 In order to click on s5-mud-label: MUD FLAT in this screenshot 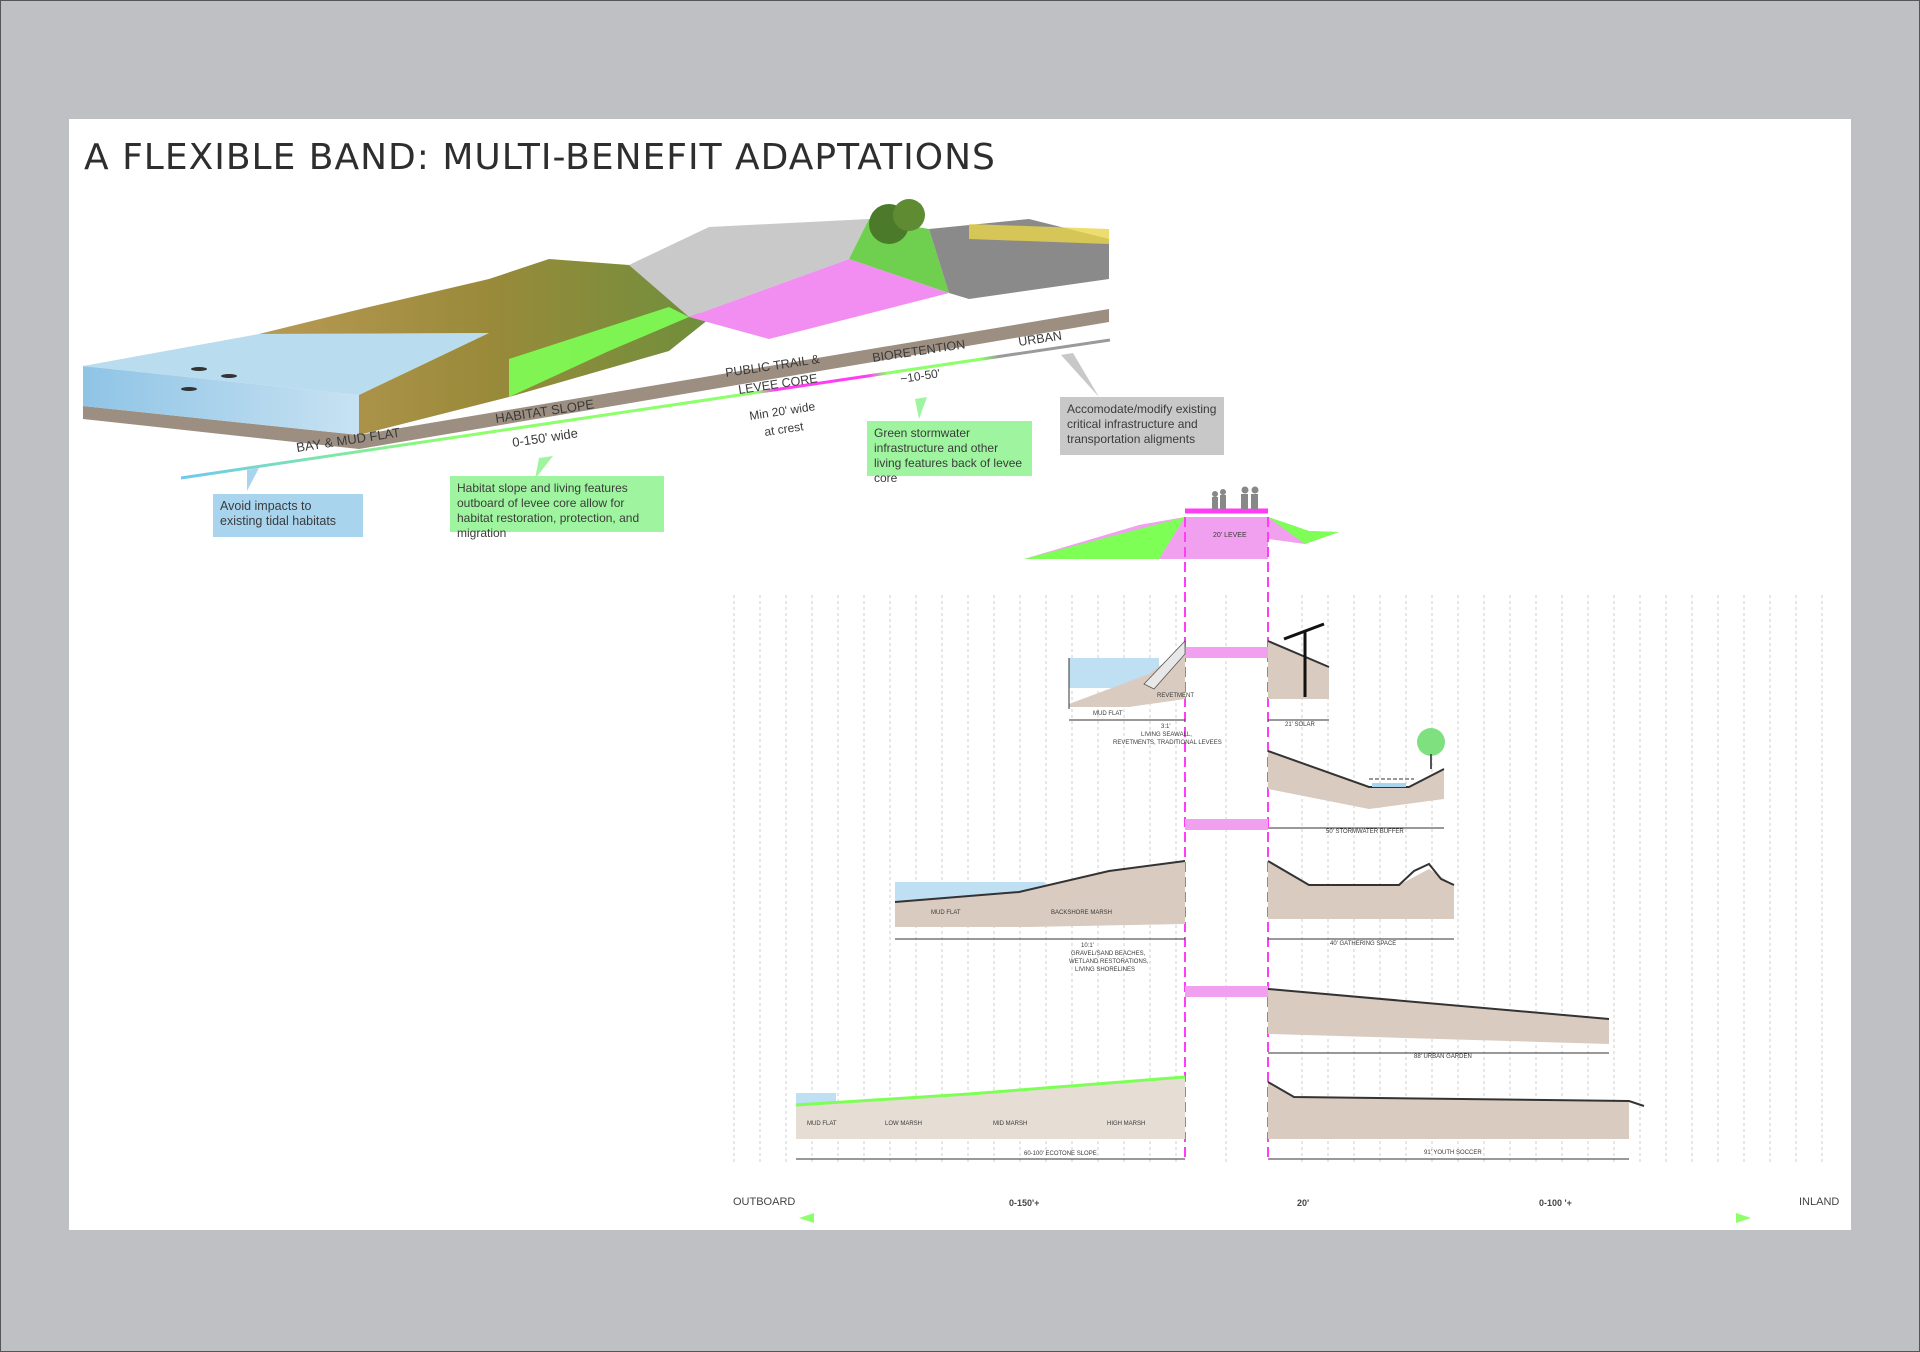, I will do `click(822, 1124)`.